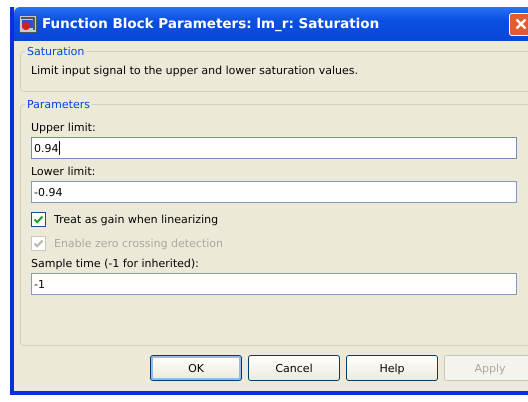  Describe the element at coordinates (58, 104) in the screenshot. I see `group-title: Parameters` at that location.